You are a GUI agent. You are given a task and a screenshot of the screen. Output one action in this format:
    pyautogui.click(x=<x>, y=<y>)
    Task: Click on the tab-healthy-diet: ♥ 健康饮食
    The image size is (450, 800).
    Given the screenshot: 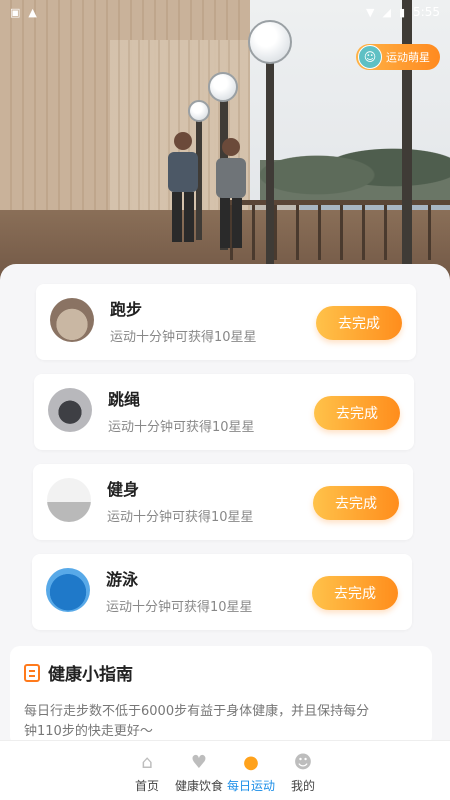 What is the action you would take?
    pyautogui.click(x=199, y=770)
    